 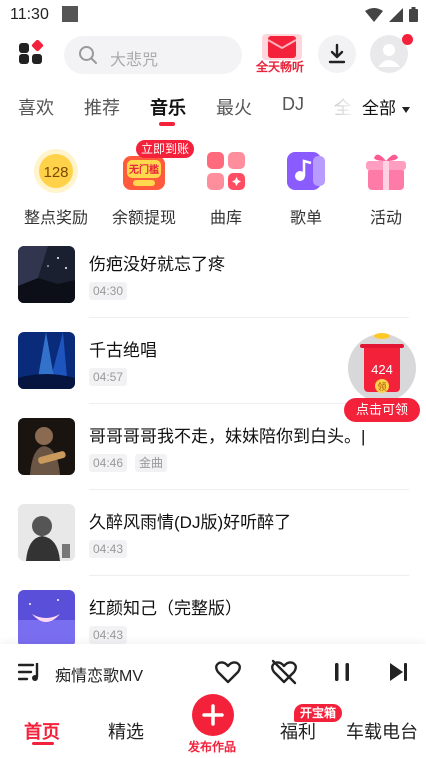 I want to click on quick-action-label: 歌单, so click(x=305, y=218).